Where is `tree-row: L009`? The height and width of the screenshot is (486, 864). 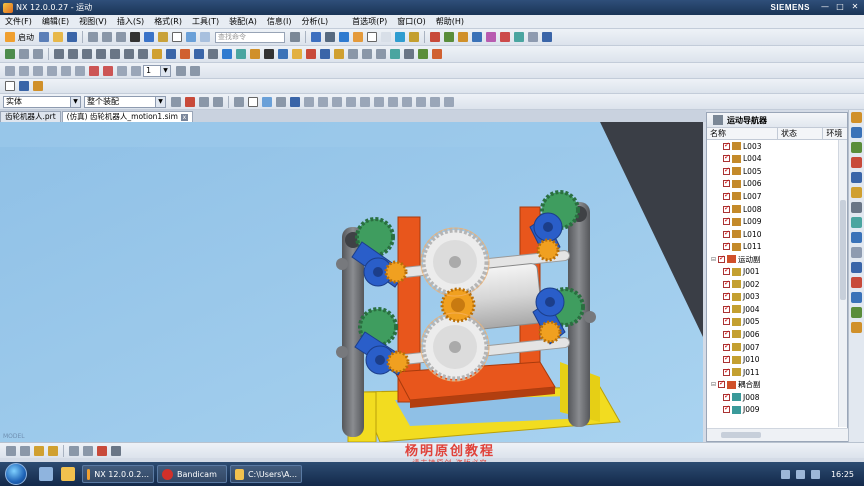
tree-row: L009 is located at coordinates (777, 221).